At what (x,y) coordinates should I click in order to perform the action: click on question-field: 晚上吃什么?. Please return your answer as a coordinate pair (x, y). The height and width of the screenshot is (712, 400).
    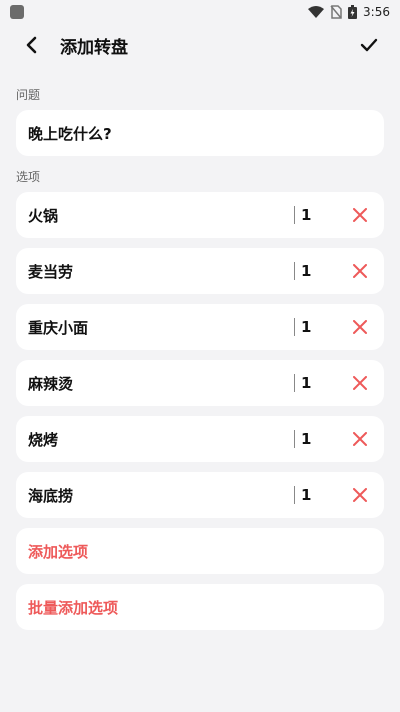
    Looking at the image, I should click on (200, 133).